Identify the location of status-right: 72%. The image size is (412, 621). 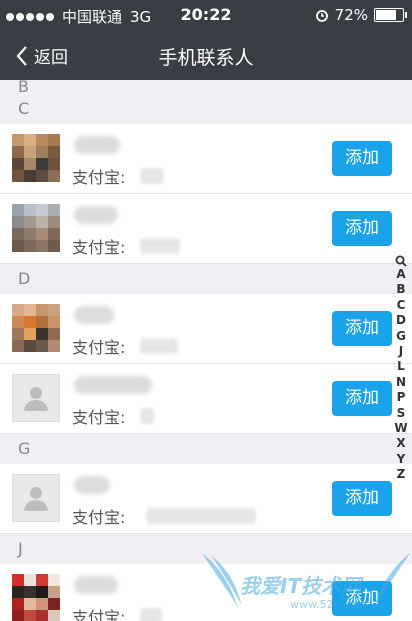
(361, 15).